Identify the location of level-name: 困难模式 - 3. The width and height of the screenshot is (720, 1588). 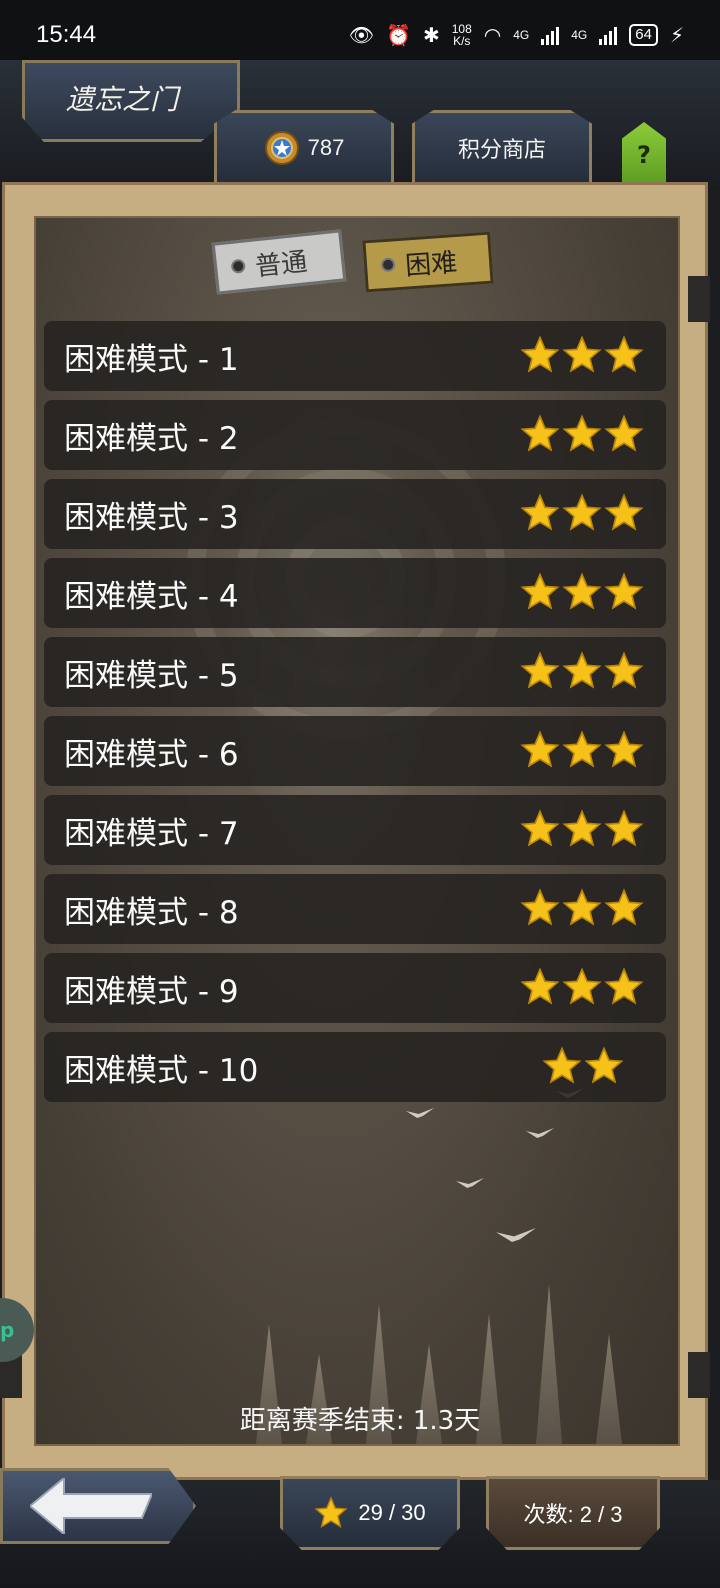
(151, 517).